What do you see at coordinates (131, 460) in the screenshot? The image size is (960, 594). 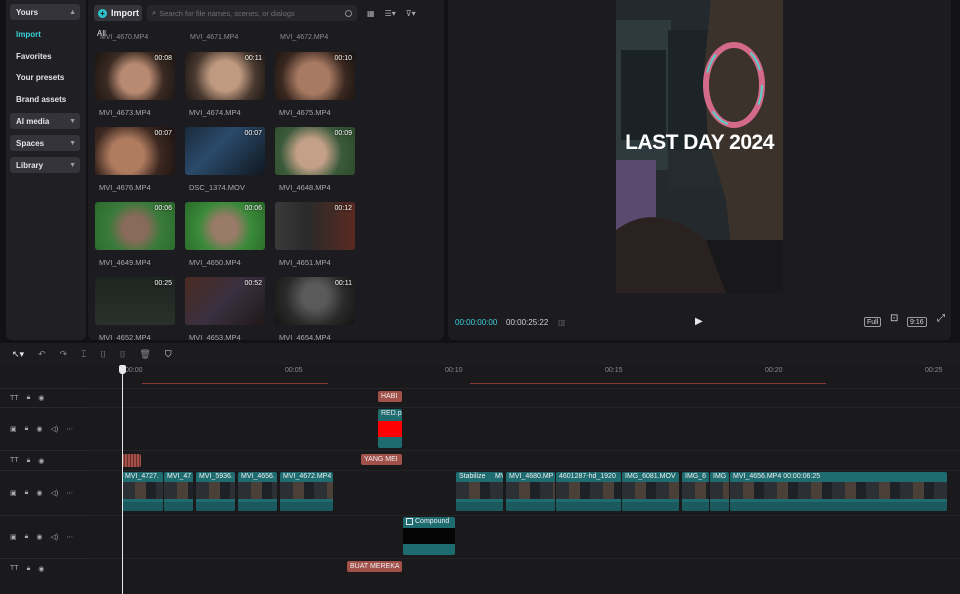 I see `text-clip-cluster` at bounding box center [131, 460].